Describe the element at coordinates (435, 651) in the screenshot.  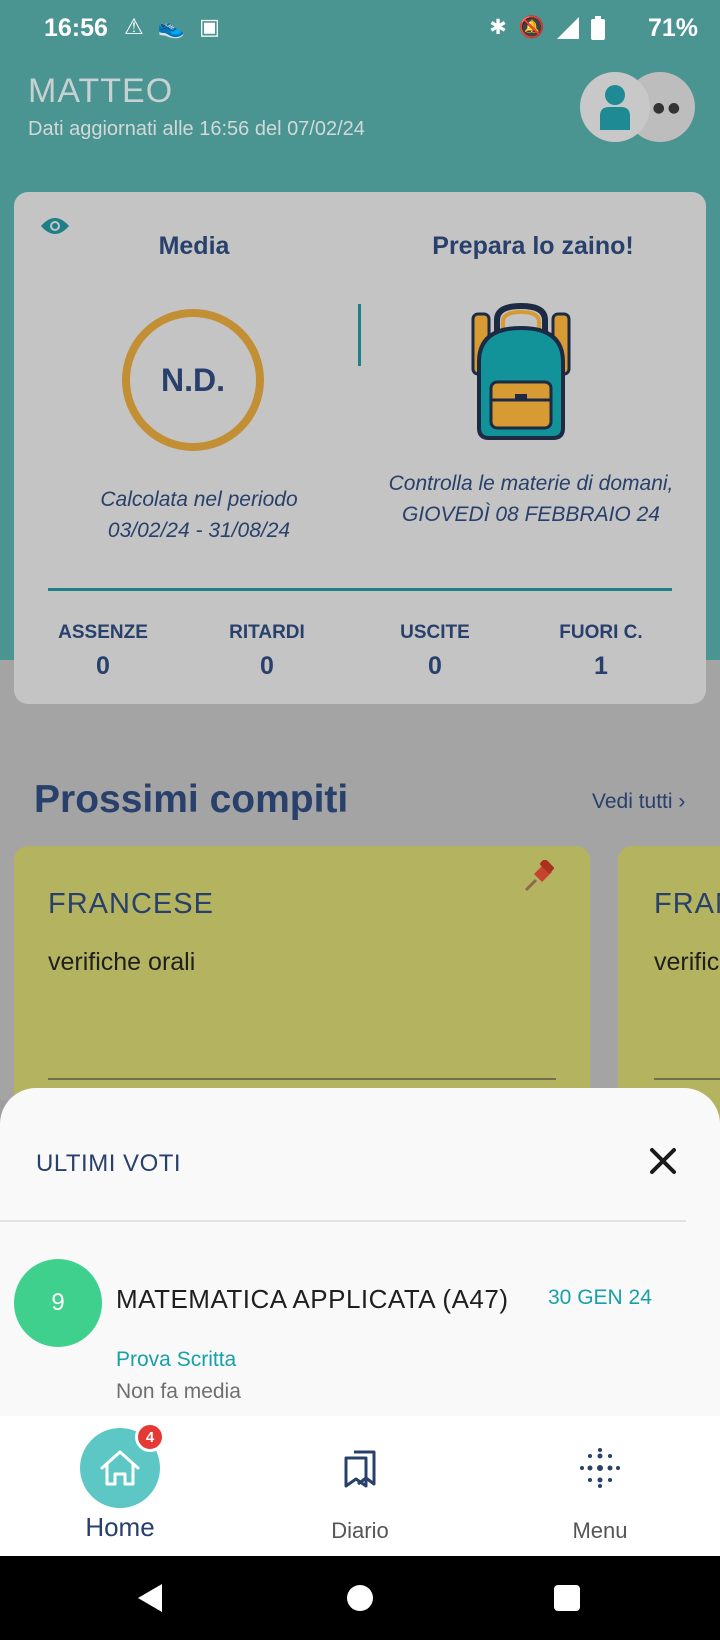
I see `stat-exits: USCITE 0` at that location.